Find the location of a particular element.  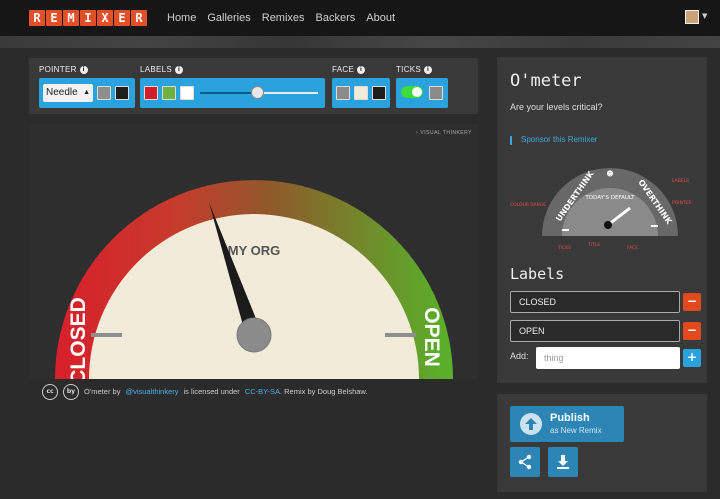

credit-prefix: O'meter by is located at coordinates (102, 391).